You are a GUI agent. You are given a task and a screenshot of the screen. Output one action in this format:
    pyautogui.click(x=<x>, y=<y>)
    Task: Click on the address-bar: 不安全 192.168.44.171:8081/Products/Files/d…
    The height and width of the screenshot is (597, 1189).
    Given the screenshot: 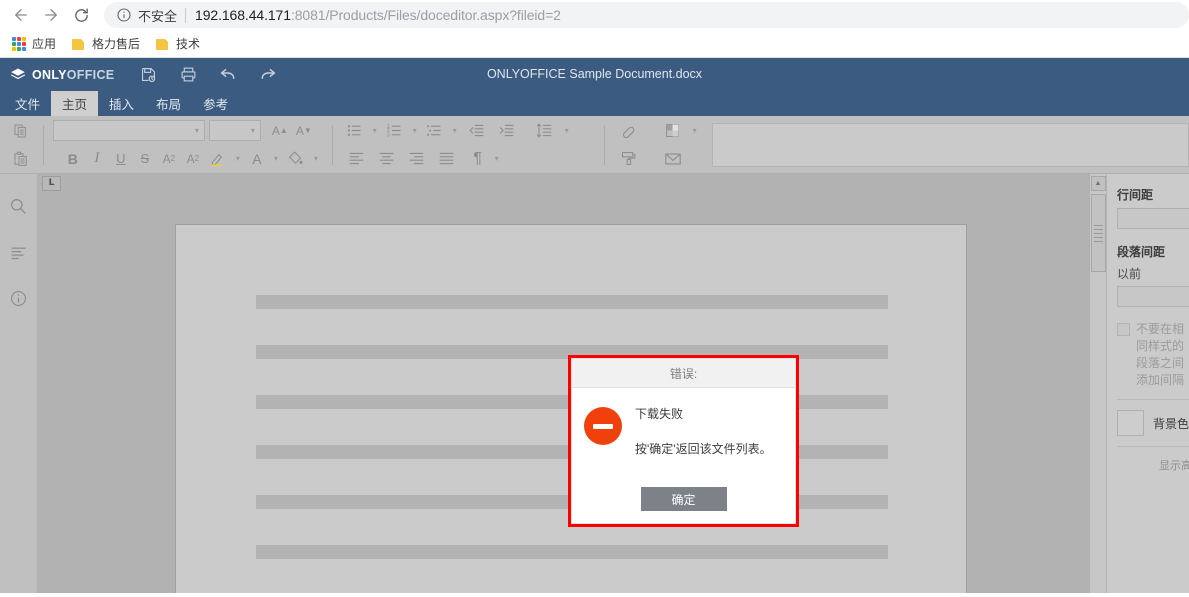 What is the action you would take?
    pyautogui.click(x=646, y=15)
    